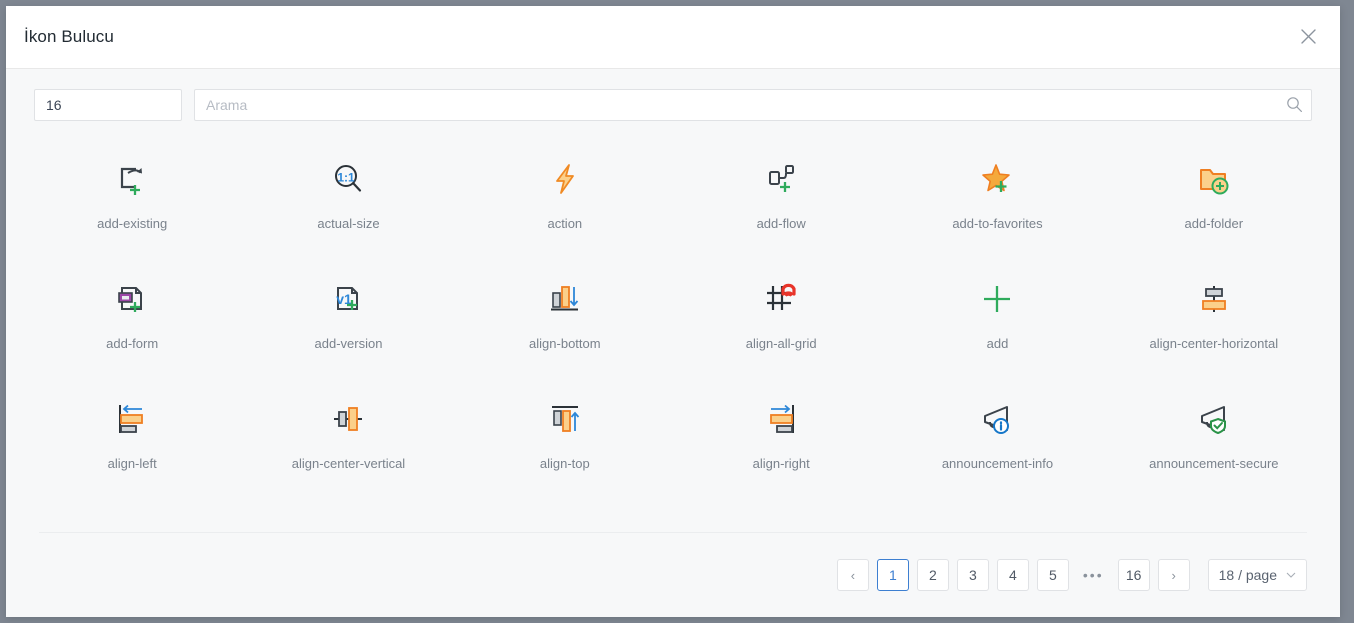 The image size is (1354, 623). I want to click on add-version-icon: v1, so click(348, 299).